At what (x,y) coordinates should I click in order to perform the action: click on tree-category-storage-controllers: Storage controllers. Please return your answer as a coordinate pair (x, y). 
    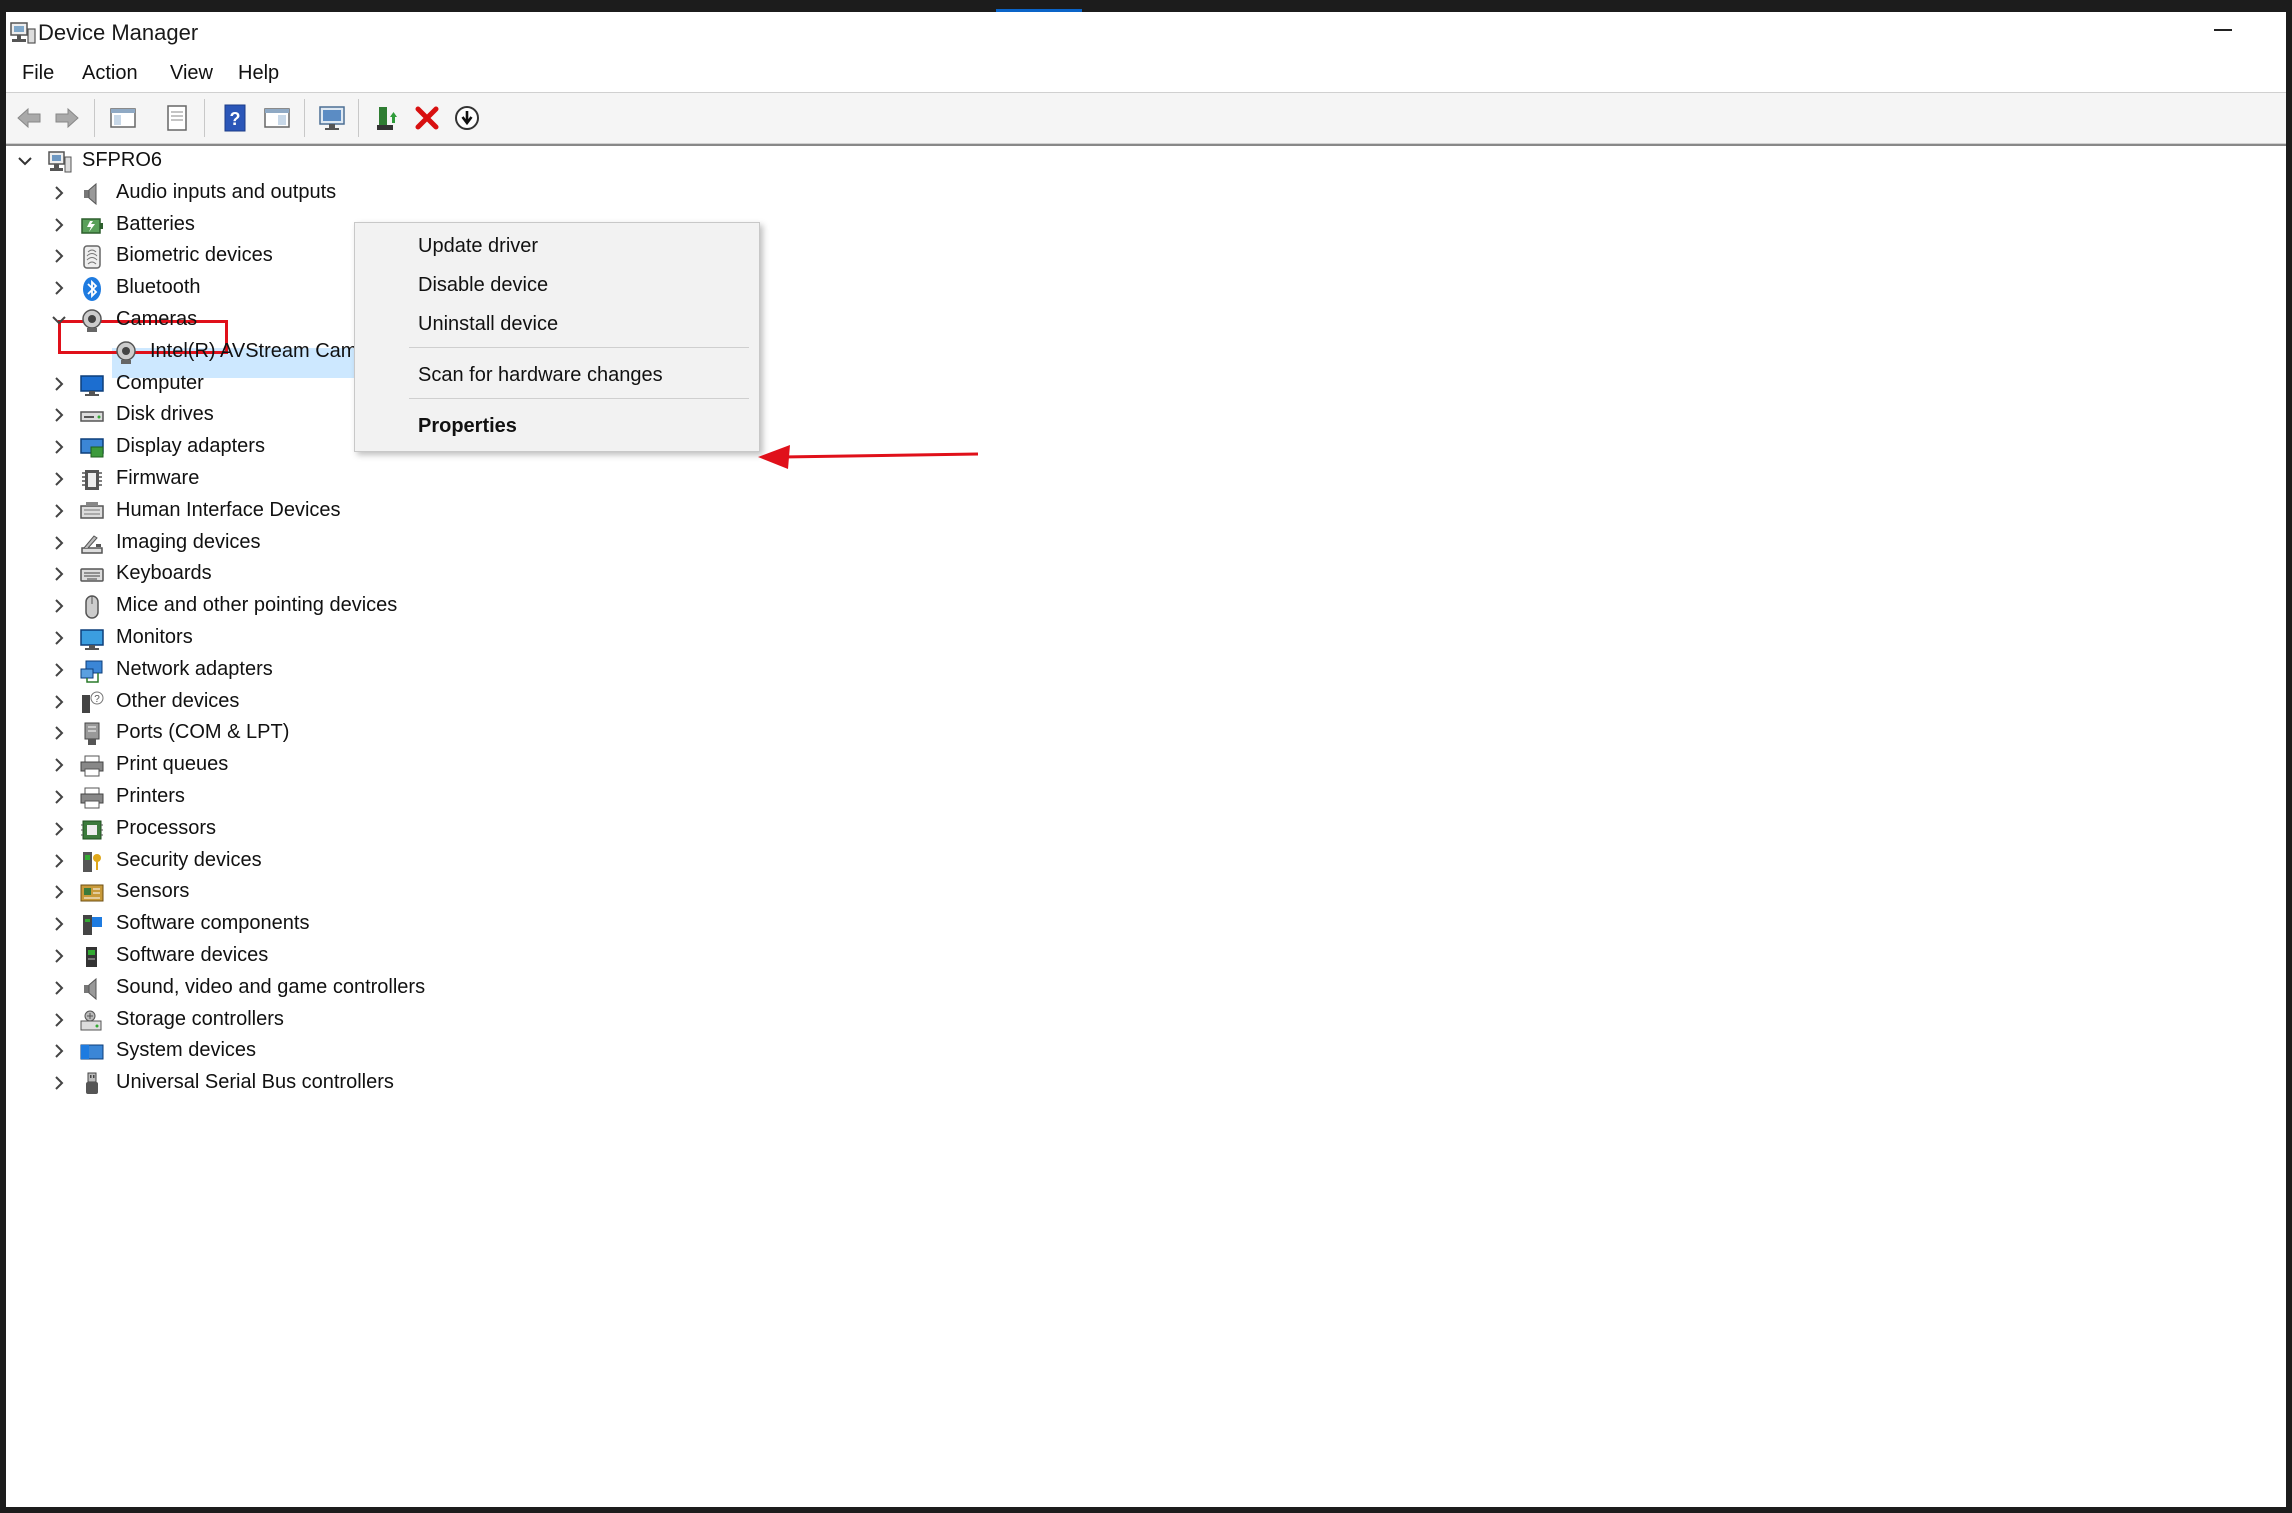
    Looking at the image, I should click on (306, 1020).